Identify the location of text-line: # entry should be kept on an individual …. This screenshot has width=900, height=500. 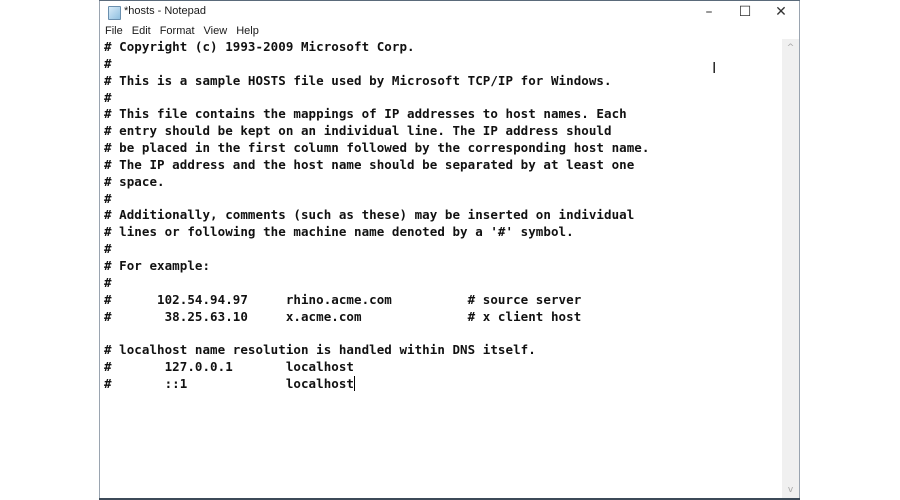
(358, 131).